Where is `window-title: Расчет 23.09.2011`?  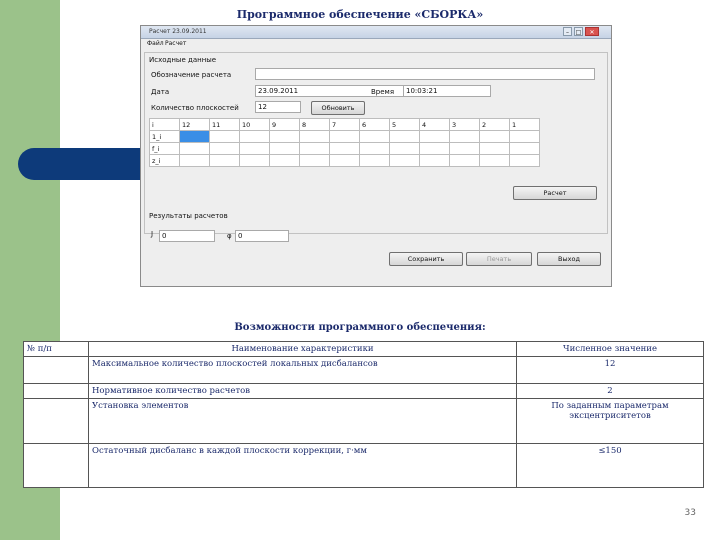 window-title: Расчет 23.09.2011 is located at coordinates (178, 31).